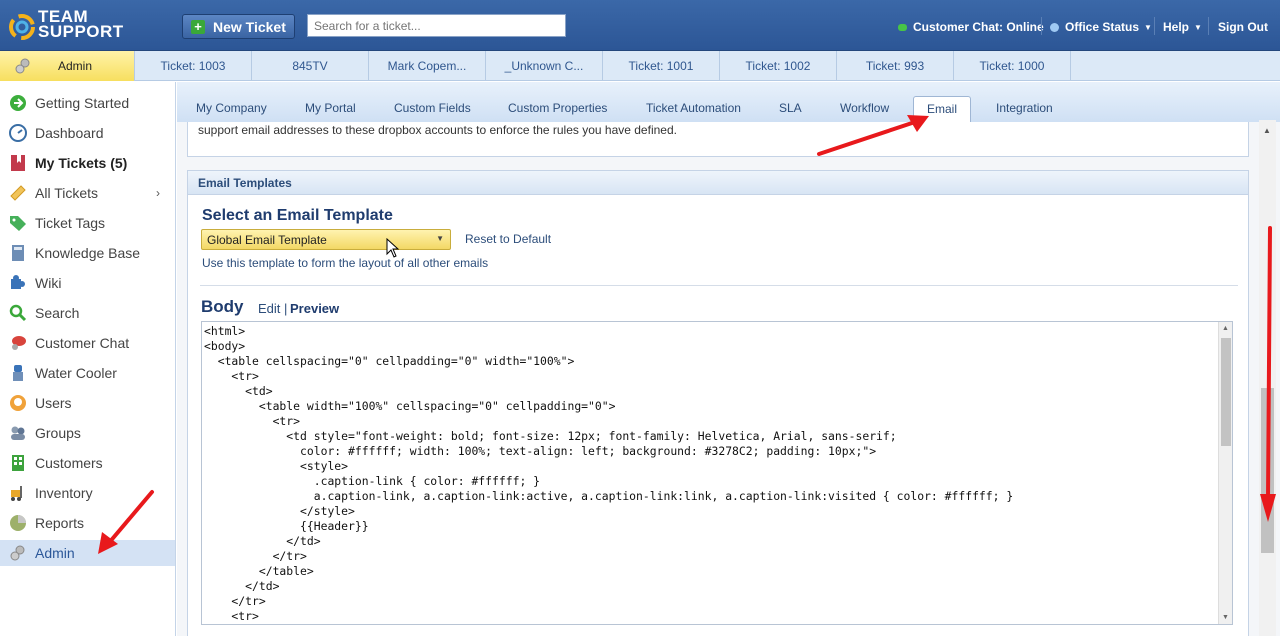  Describe the element at coordinates (87, 373) in the screenshot. I see `sidebar-item-water-cooler: Water Cooler` at that location.